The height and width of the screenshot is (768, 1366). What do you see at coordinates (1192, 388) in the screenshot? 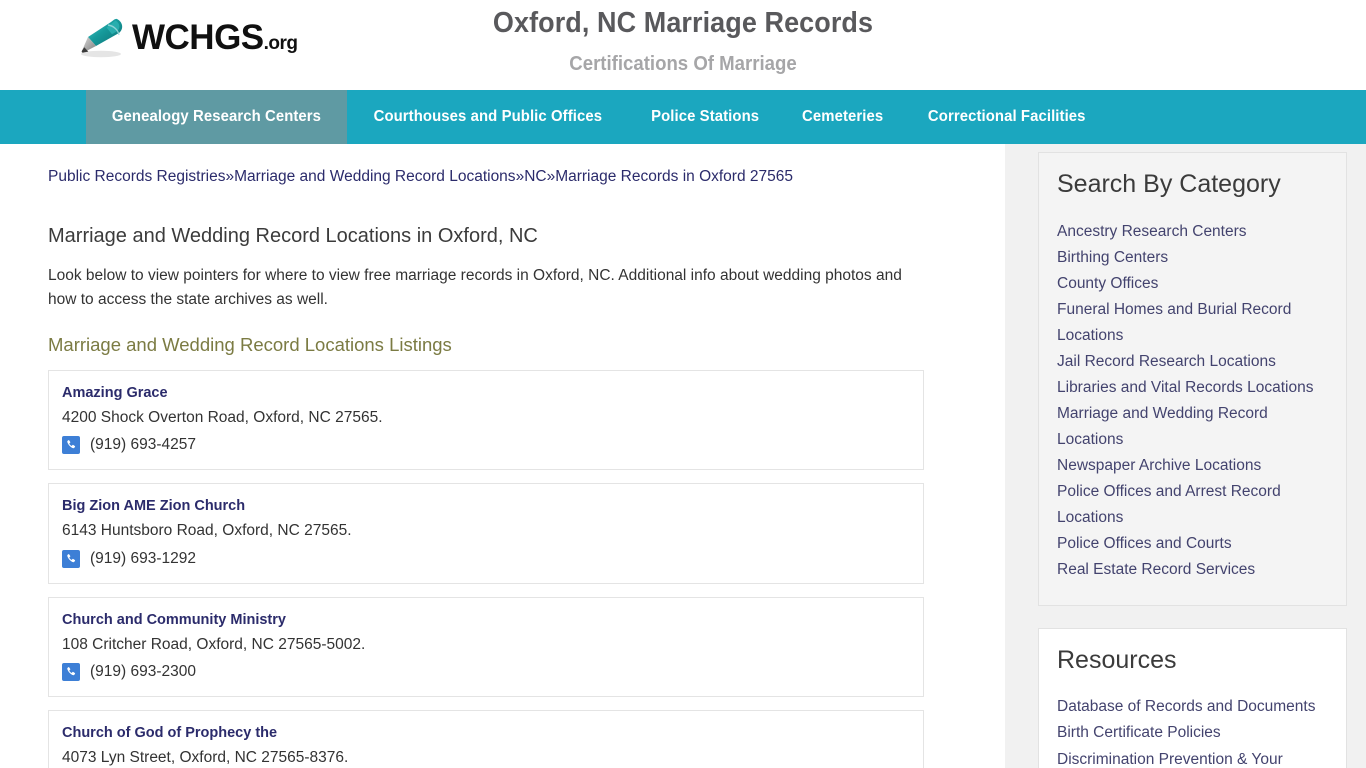
I see `category-link-libraries-and-vital-records-locations: Libraries and Vital Records Locations` at bounding box center [1192, 388].